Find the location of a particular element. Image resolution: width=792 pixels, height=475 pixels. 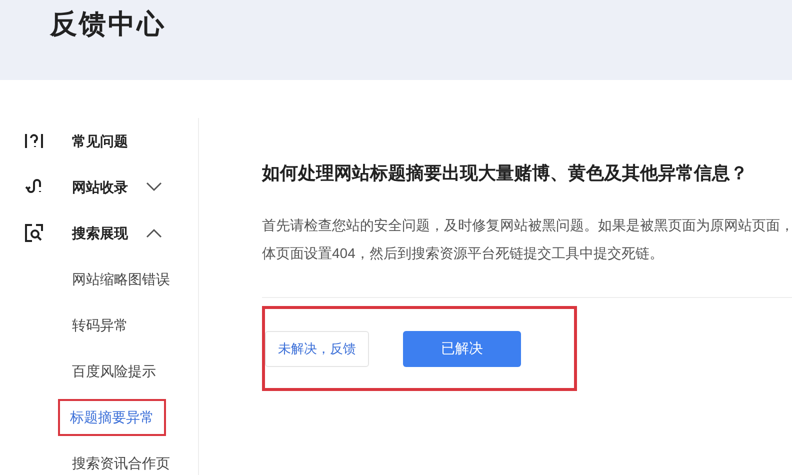

question-icon is located at coordinates (34, 141).